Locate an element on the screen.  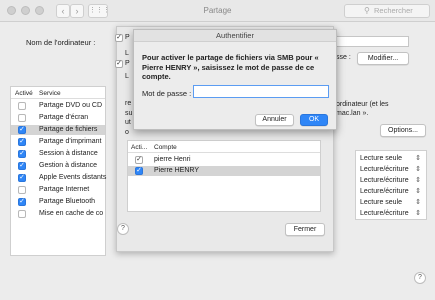
service-label: Gestion à distance is located at coordinates (68, 165).